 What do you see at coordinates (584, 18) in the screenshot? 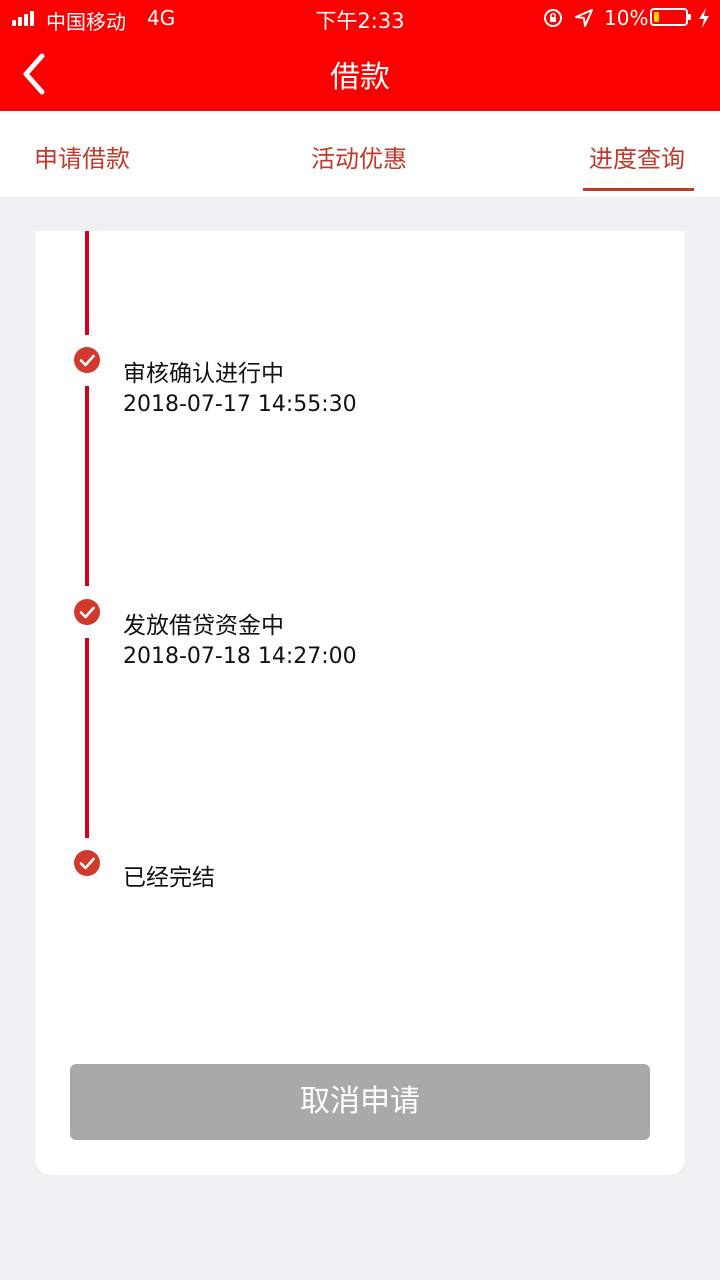
I see `location-arrow-icon` at bounding box center [584, 18].